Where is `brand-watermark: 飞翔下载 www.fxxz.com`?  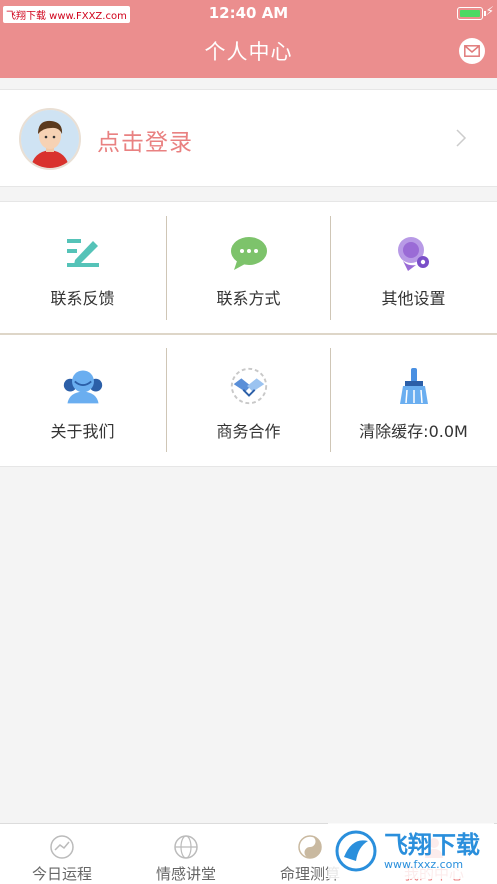 brand-watermark: 飞翔下载 www.fxxz.com is located at coordinates (411, 851).